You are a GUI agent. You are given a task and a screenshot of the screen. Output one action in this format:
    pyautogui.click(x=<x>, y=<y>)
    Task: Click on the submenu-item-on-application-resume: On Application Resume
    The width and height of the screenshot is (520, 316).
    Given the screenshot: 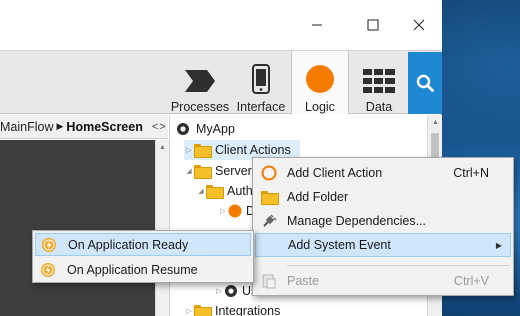 What is the action you would take?
    pyautogui.click(x=143, y=269)
    